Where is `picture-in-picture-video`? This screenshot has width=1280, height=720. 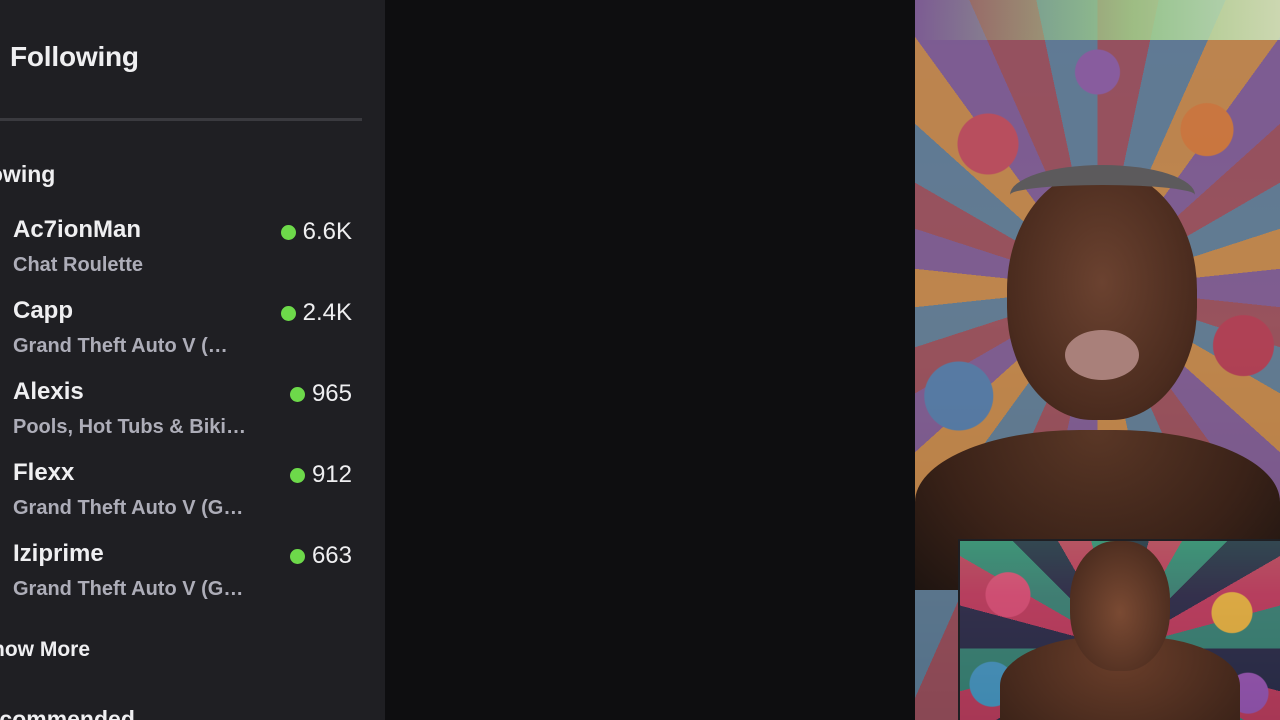 picture-in-picture-video is located at coordinates (1119, 629).